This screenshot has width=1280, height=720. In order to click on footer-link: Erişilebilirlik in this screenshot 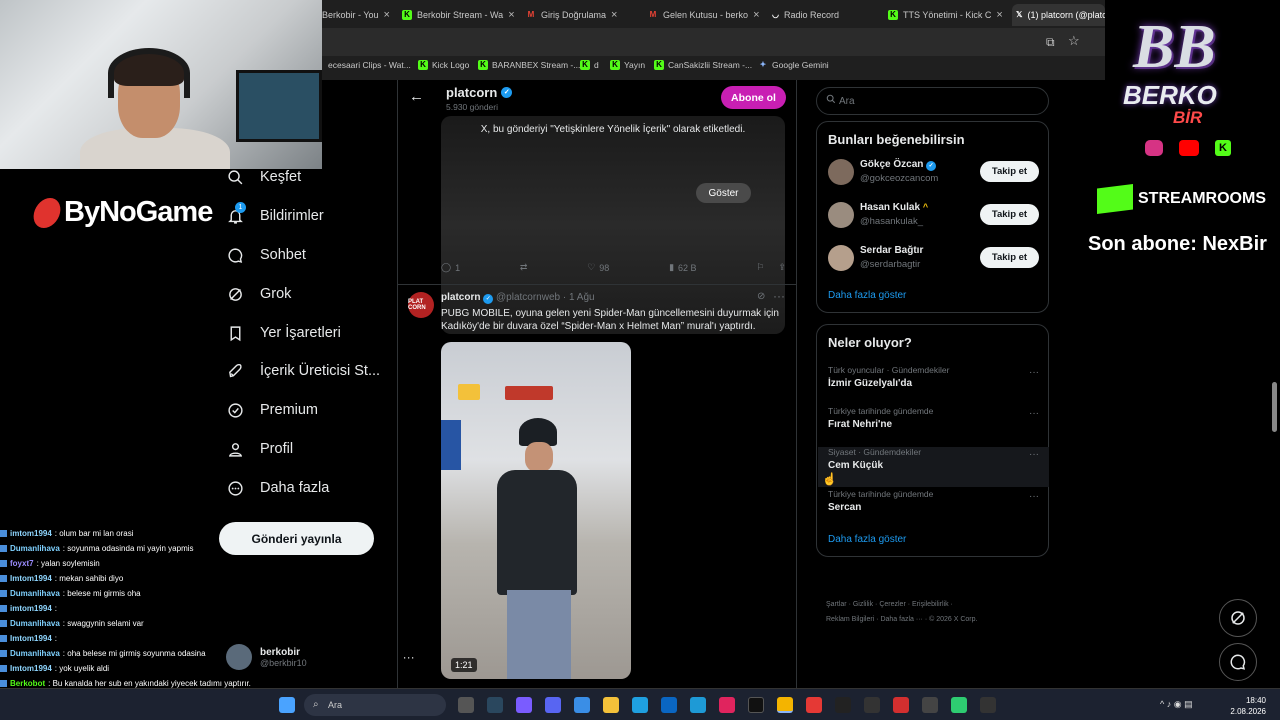, I will do `click(930, 604)`.